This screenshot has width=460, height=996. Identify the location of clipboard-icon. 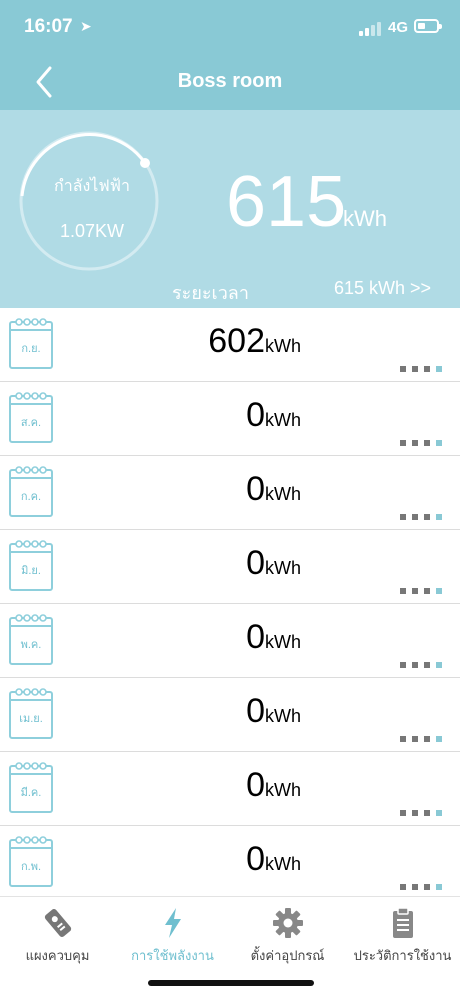
(403, 922).